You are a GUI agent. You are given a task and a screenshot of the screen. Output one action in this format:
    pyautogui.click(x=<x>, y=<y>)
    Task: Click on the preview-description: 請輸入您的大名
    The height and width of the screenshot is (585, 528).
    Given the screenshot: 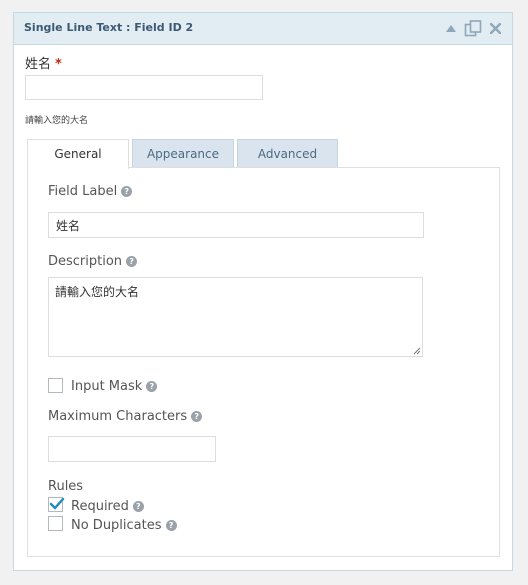 What is the action you would take?
    pyautogui.click(x=57, y=121)
    